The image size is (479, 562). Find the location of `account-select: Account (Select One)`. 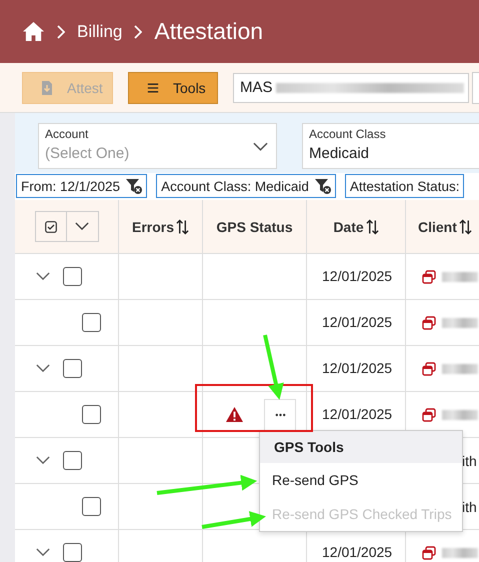

account-select: Account (Select One) is located at coordinates (157, 146).